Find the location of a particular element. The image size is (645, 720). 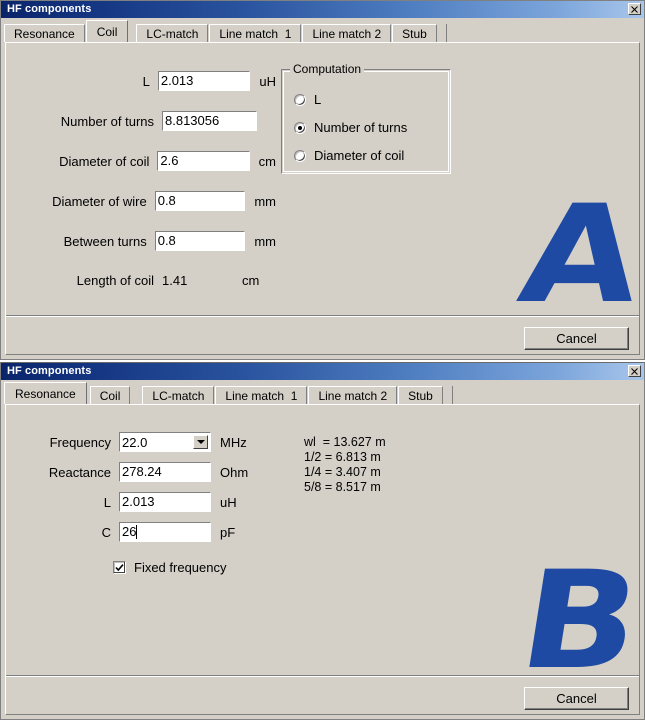

label-between-turns: Between turns is located at coordinates (105, 241).